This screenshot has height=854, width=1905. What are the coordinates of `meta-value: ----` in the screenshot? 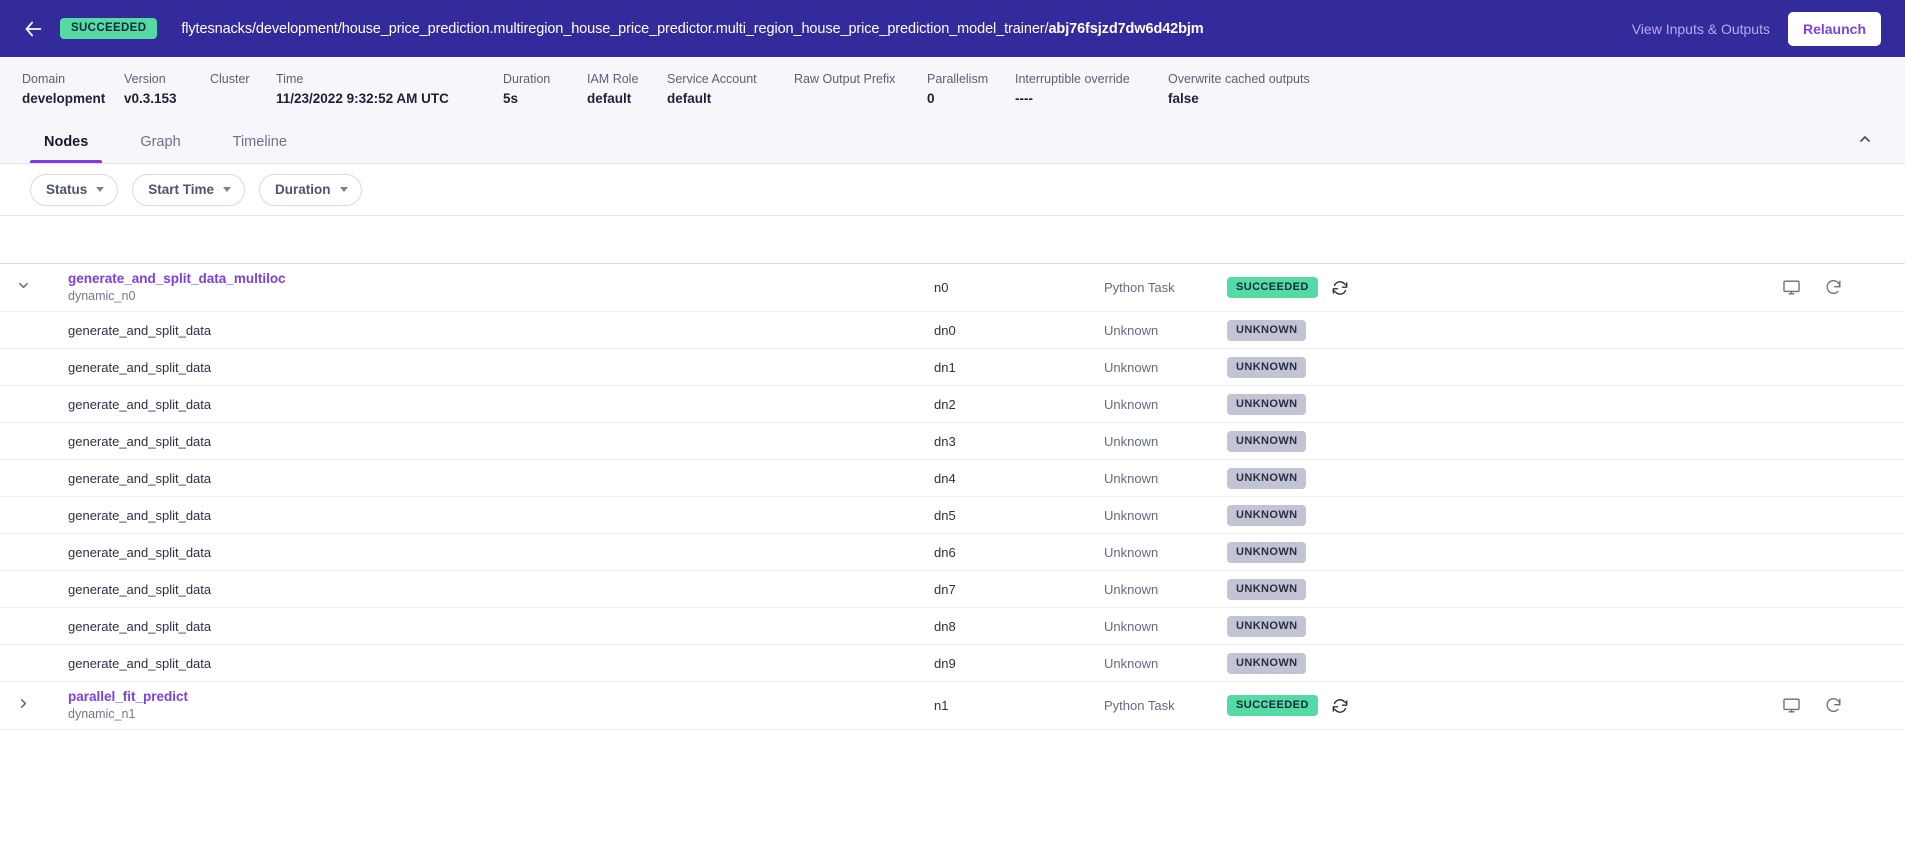 It's located at (1024, 98).